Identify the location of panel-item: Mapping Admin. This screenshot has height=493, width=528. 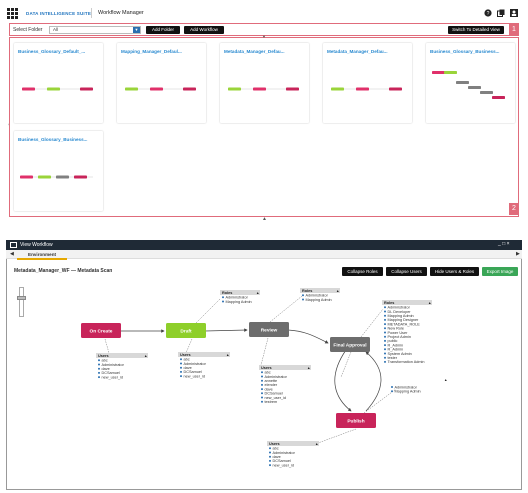
(239, 302).